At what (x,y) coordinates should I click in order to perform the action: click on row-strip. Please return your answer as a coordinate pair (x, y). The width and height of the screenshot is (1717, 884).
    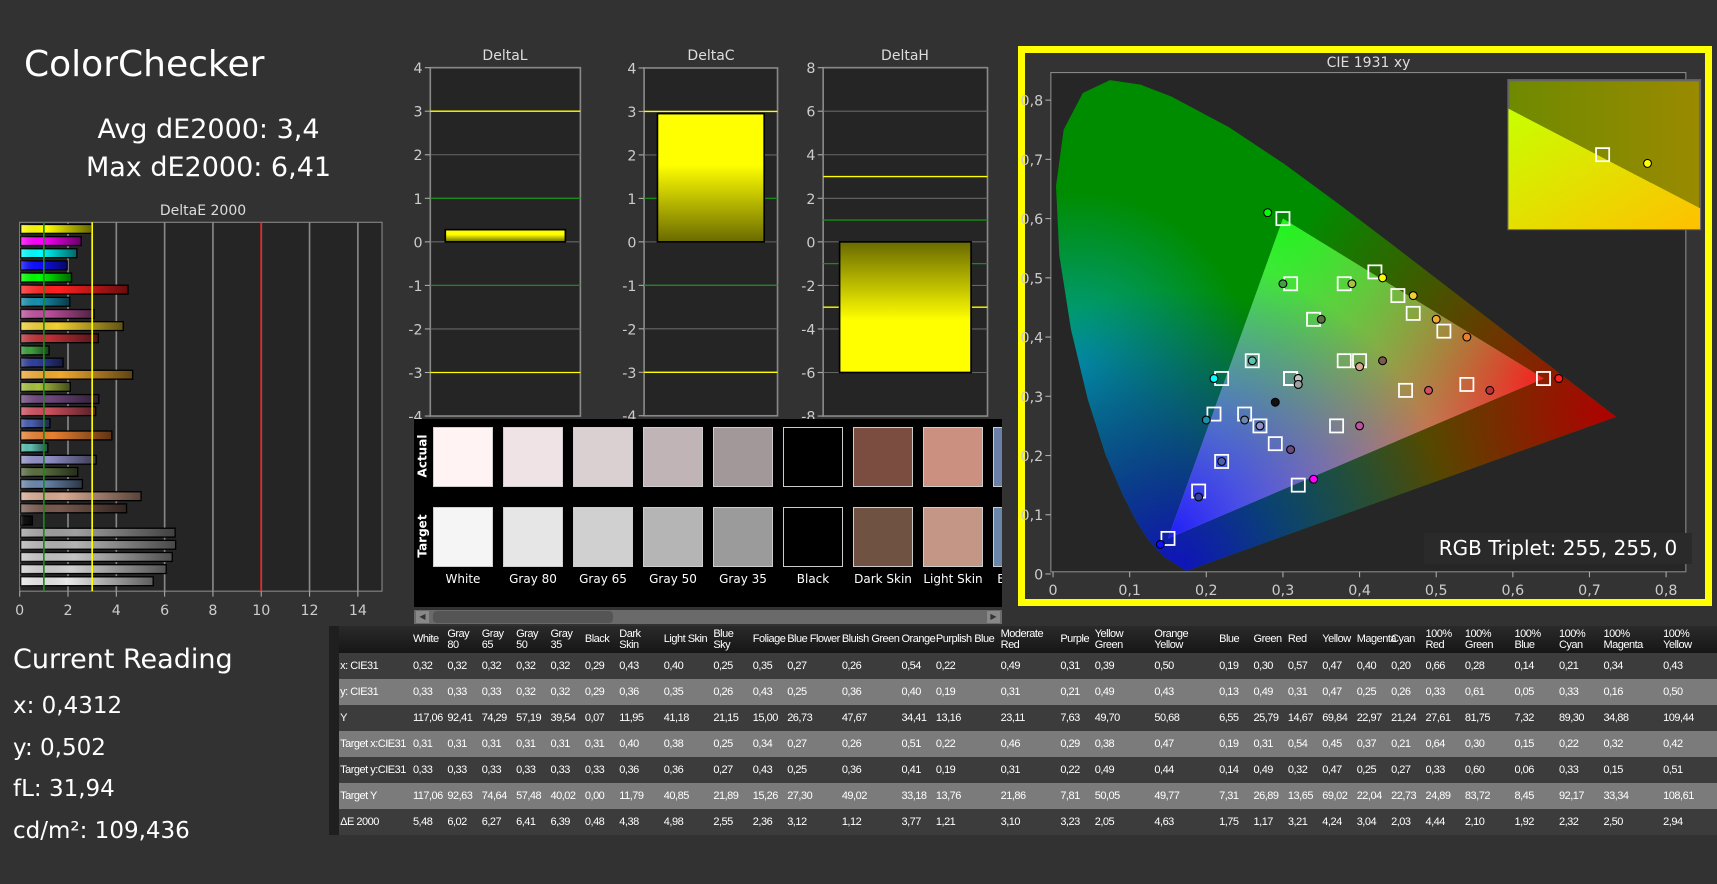
    Looking at the image, I should click on (334, 639).